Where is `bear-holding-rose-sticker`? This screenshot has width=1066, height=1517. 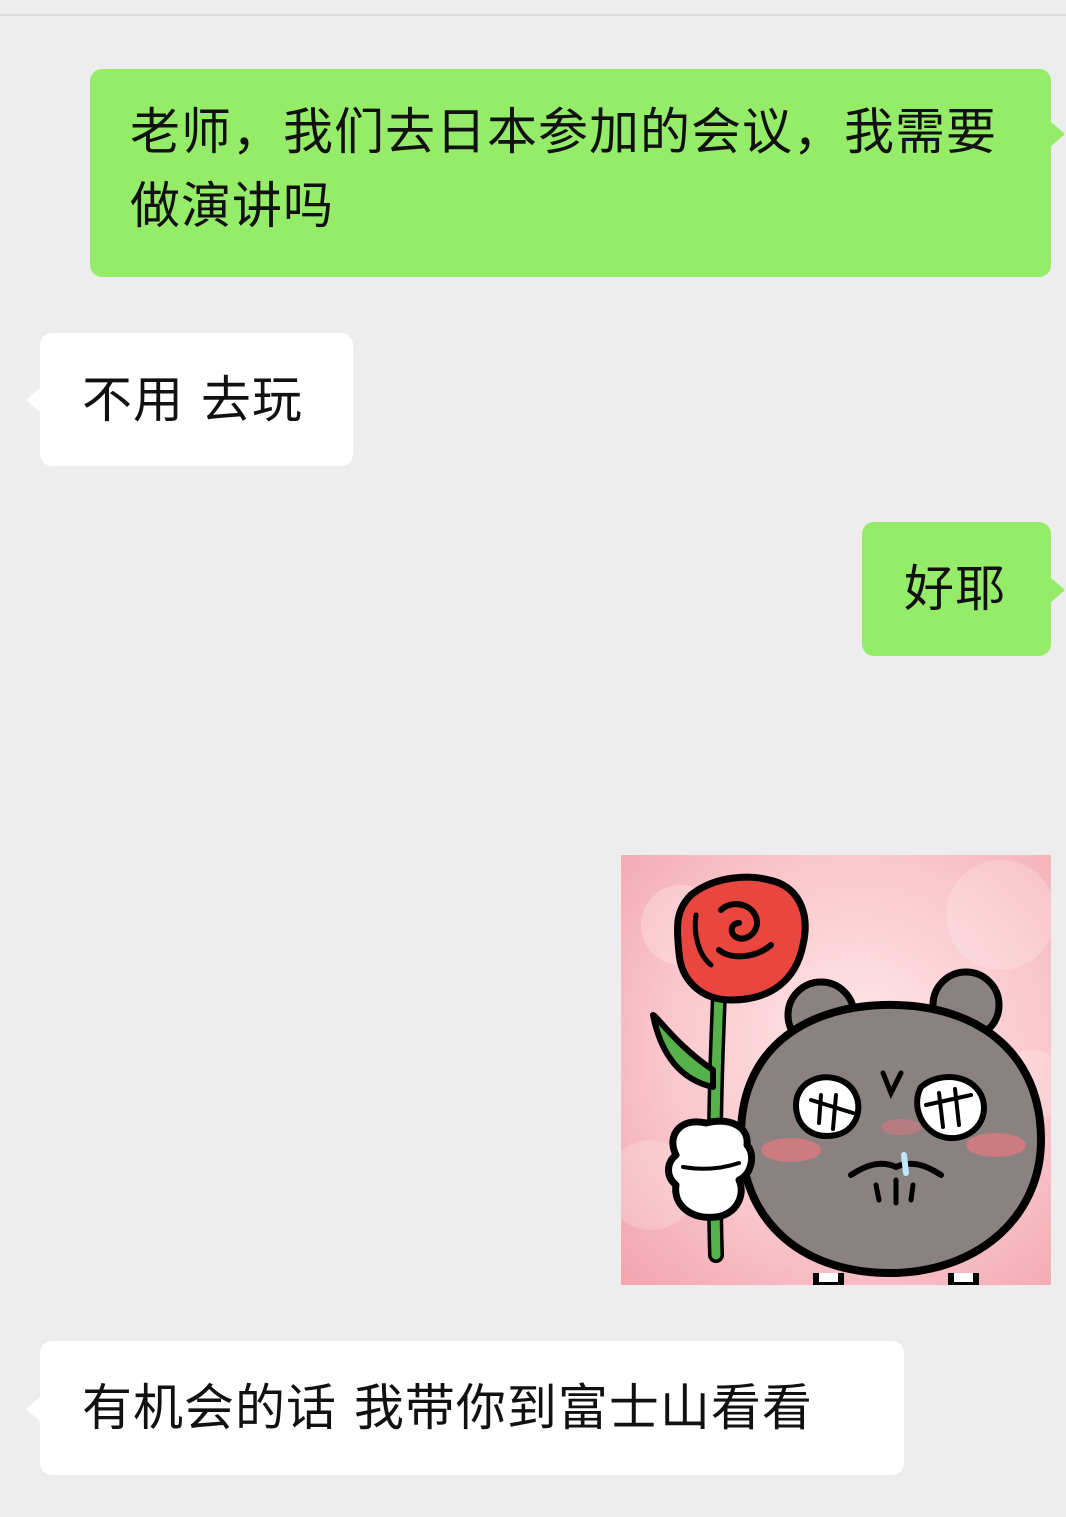
bear-holding-rose-sticker is located at coordinates (836, 1070).